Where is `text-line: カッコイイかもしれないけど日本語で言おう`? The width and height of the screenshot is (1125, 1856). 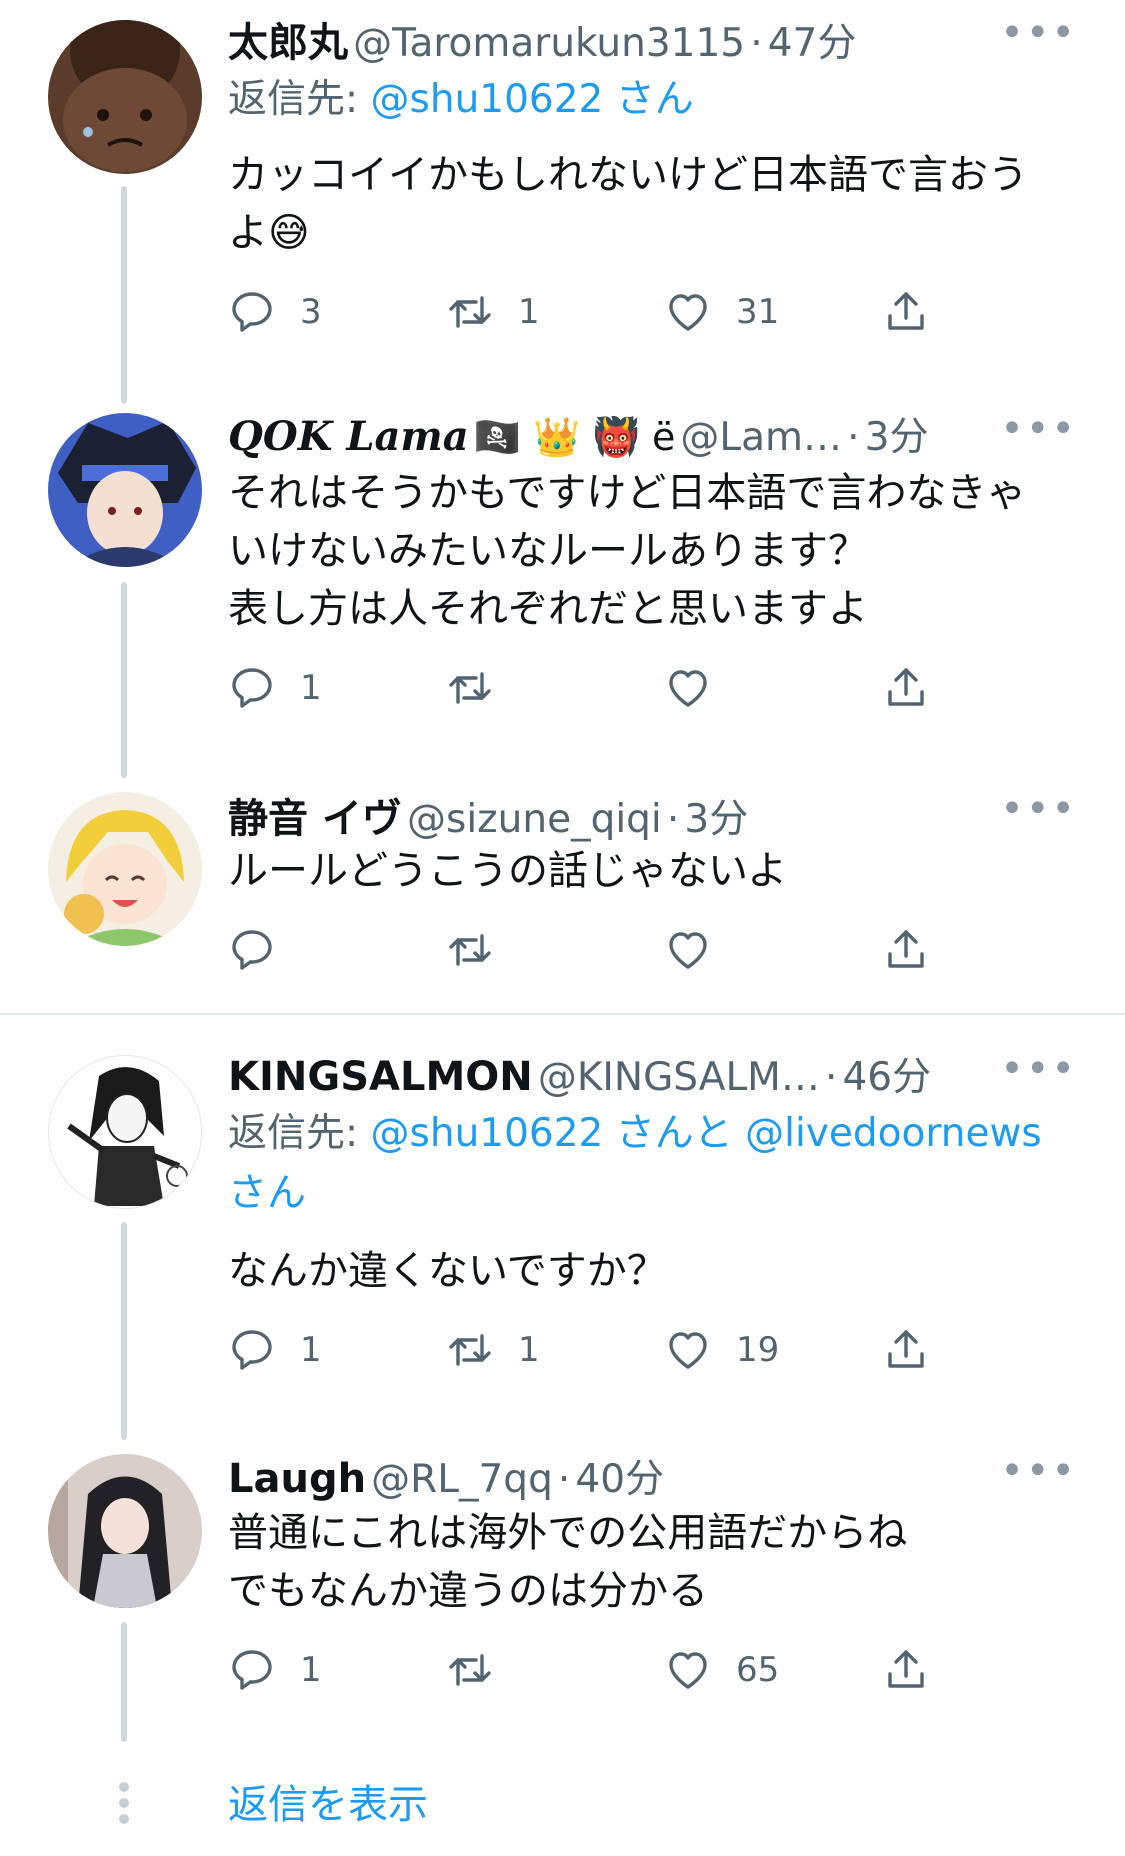 text-line: カッコイイかもしれないけど日本語で言おう is located at coordinates (628, 175).